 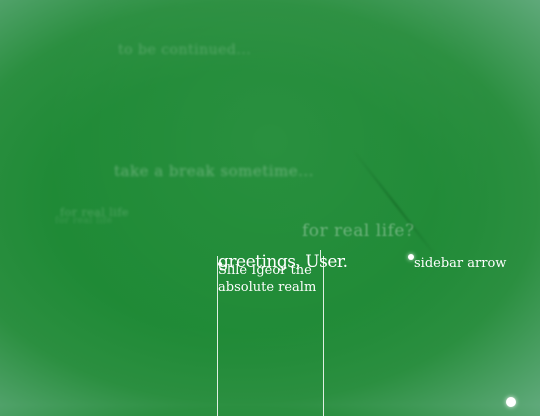 What do you see at coordinates (84, 221) in the screenshot?
I see `ghost-text-for-real-life-echo: for real life` at bounding box center [84, 221].